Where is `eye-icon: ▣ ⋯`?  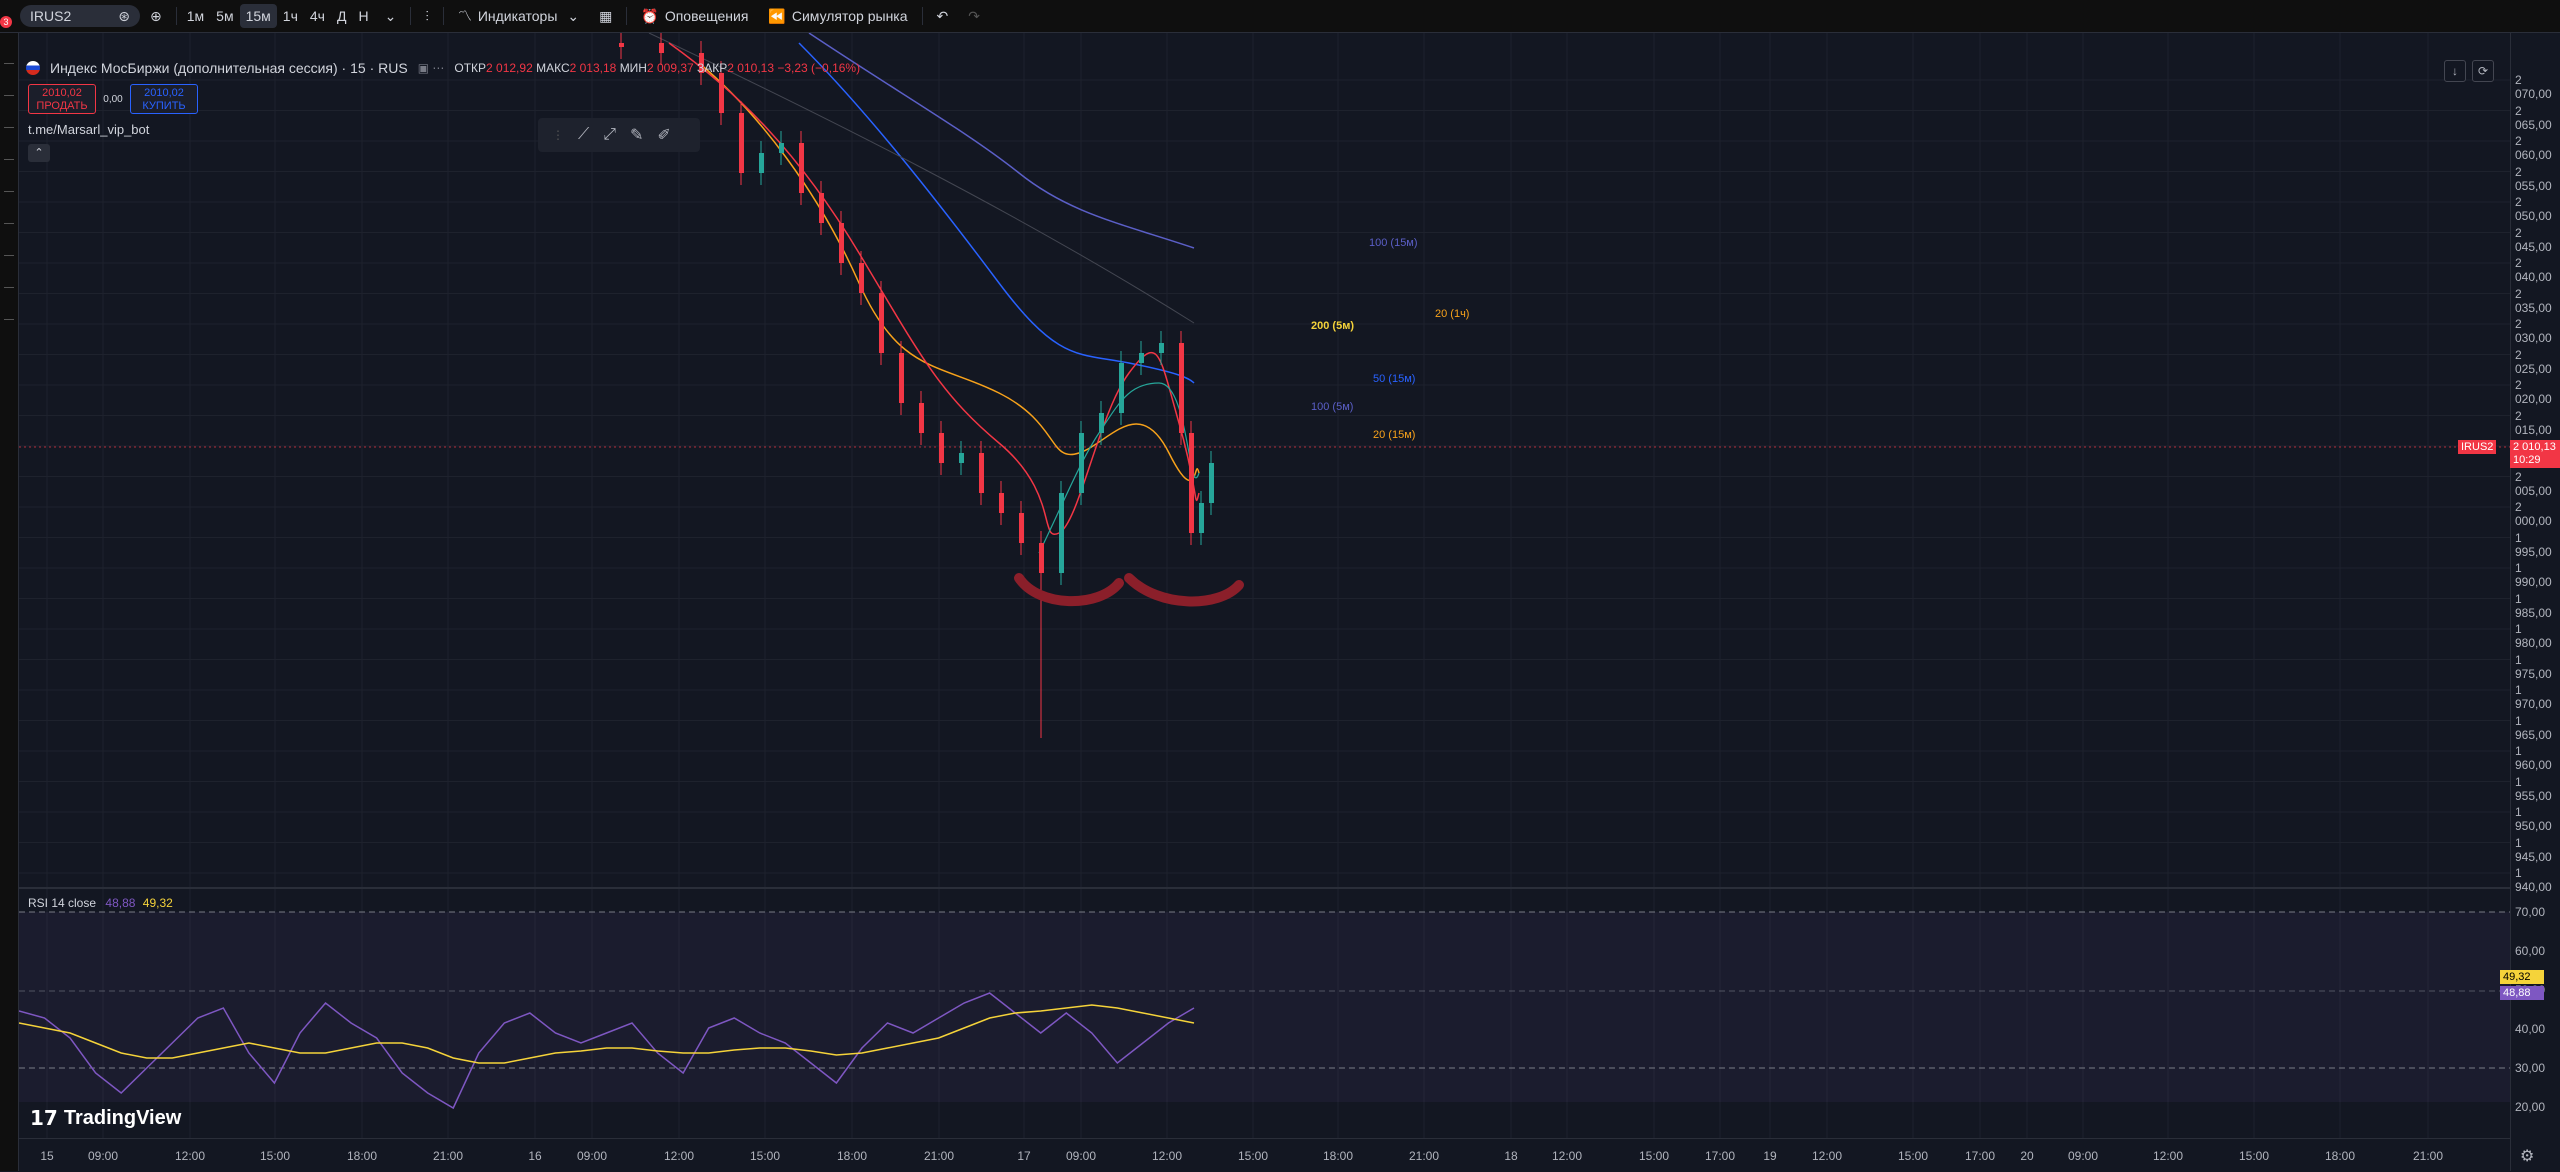 eye-icon: ▣ ⋯ is located at coordinates (431, 68).